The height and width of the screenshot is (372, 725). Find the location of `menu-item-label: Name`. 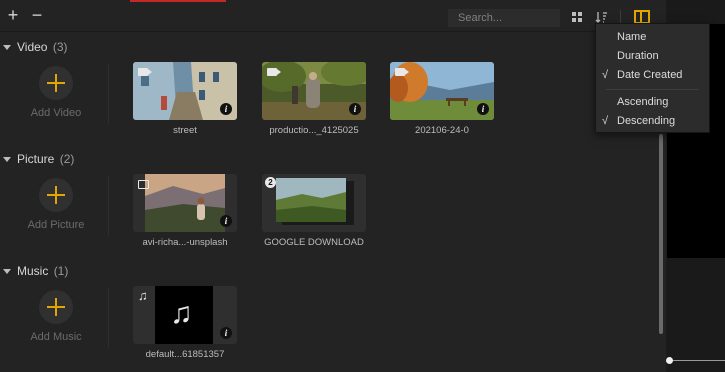

menu-item-label: Name is located at coordinates (632, 37).